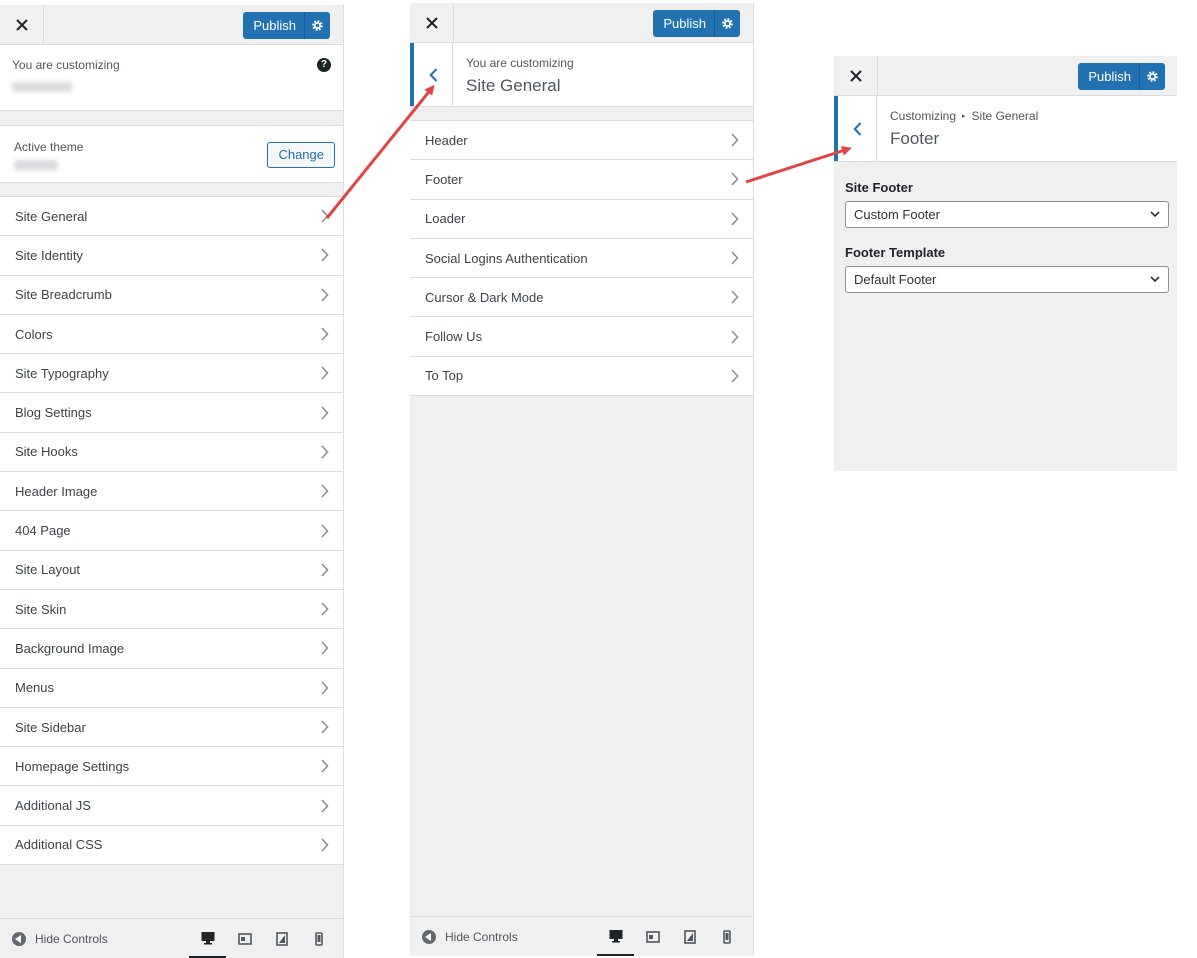 This screenshot has height=958, width=1197. I want to click on menu-item-social-logins-authentication: Social Logins Authentication, so click(581, 259).